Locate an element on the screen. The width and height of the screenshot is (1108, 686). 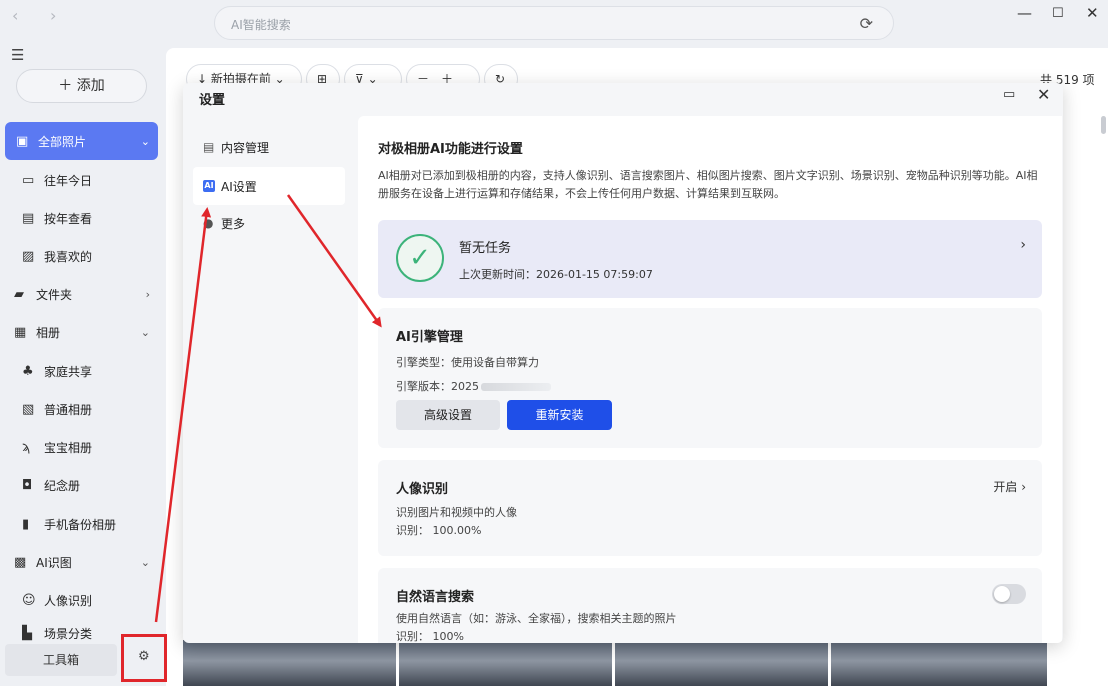
nl-search-rate: 识别： 100% is located at coordinates (430, 636).